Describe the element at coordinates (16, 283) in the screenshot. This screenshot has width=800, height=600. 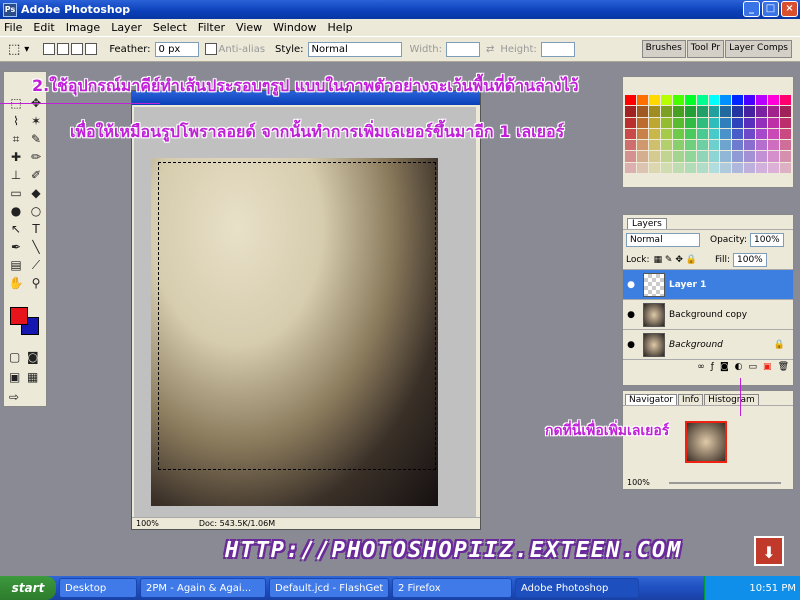
I see `hand-tool-icon: ✋` at that location.